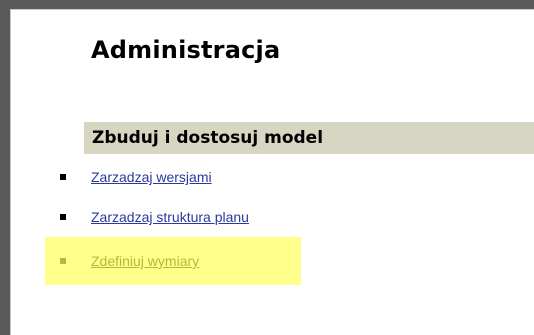  What do you see at coordinates (145, 261) in the screenshot?
I see `define-dimensions-link: Zdefiniuj wymiary` at bounding box center [145, 261].